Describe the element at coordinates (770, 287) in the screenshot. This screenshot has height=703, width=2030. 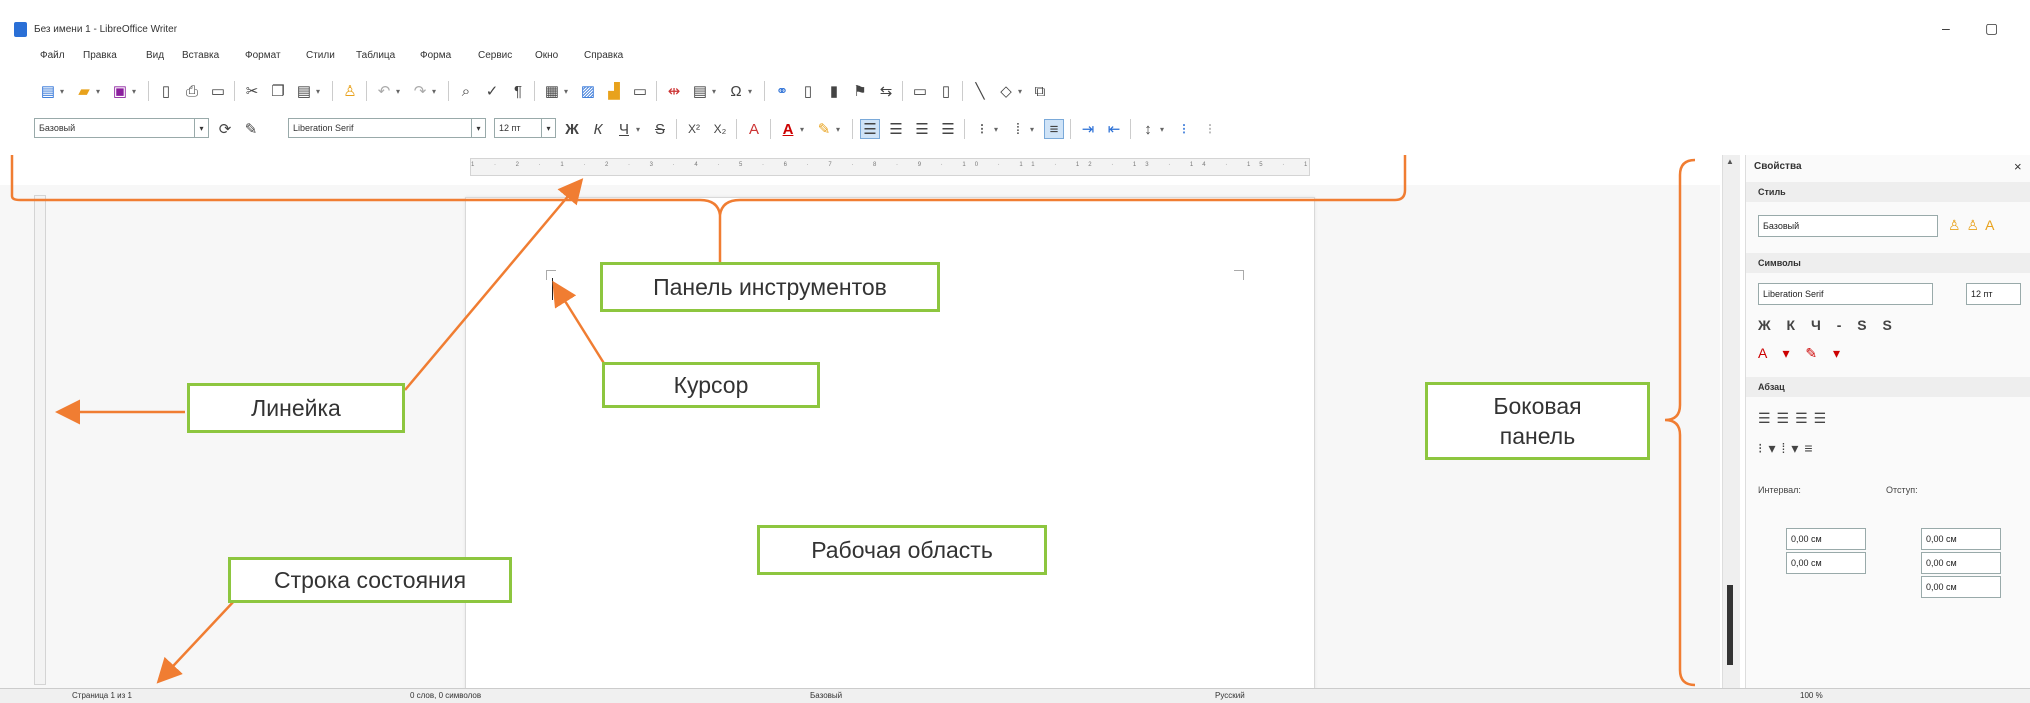
I see `toolbar-callout: Панель инструментов` at that location.